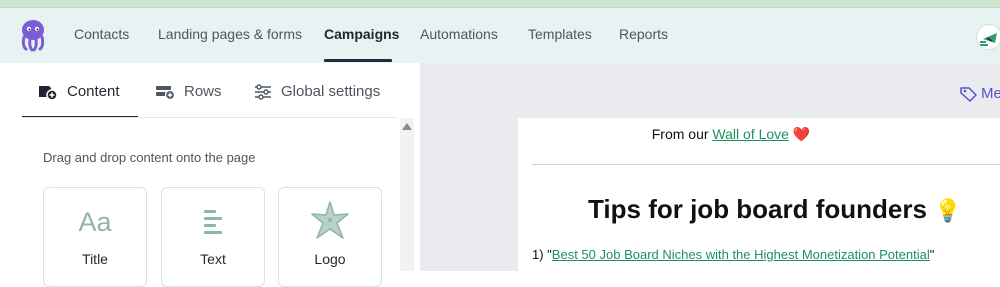 This screenshot has height=287, width=1000. I want to click on tab-global-settings-label: Global settings, so click(331, 91).